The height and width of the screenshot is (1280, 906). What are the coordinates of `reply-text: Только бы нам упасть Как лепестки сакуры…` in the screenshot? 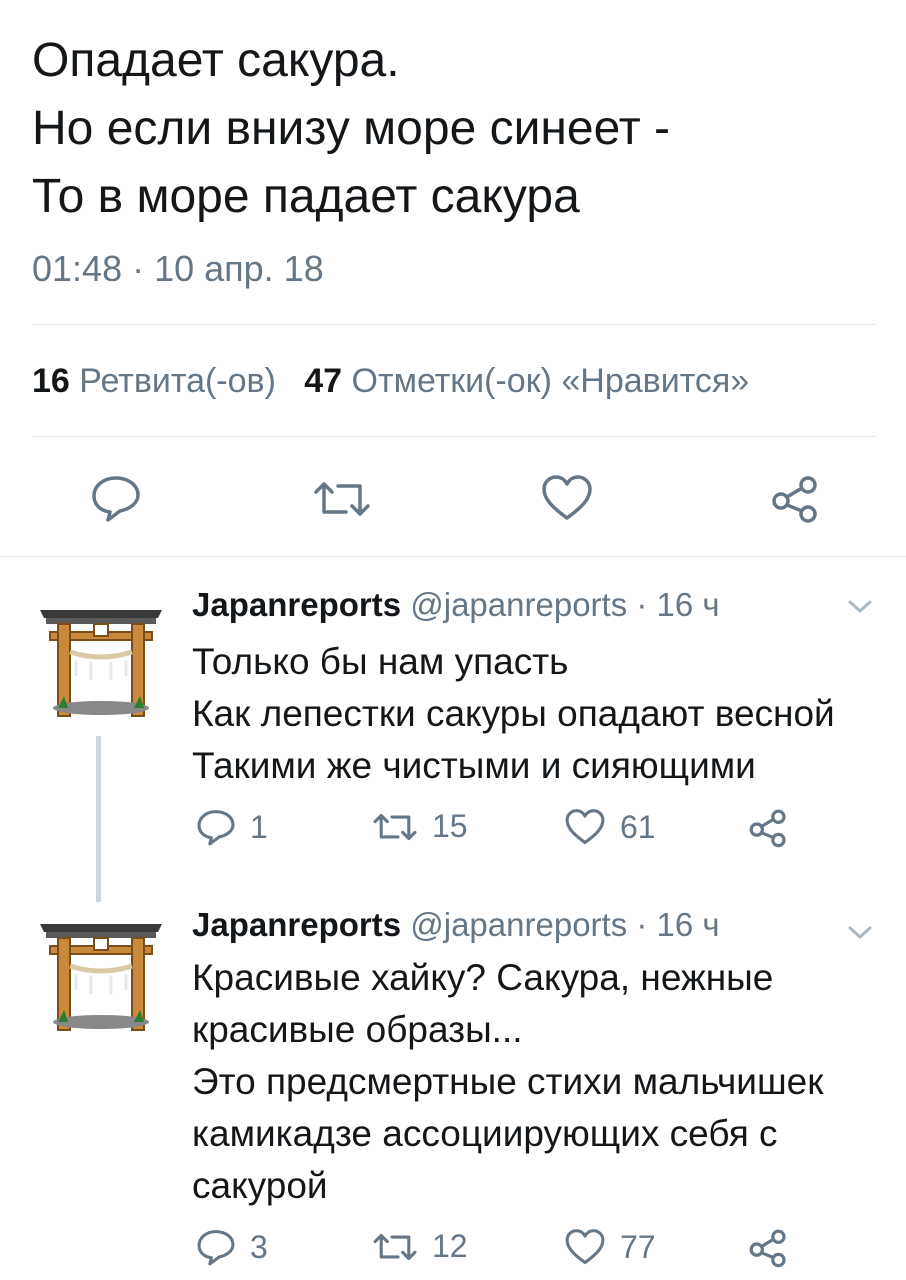 It's located at (537, 714).